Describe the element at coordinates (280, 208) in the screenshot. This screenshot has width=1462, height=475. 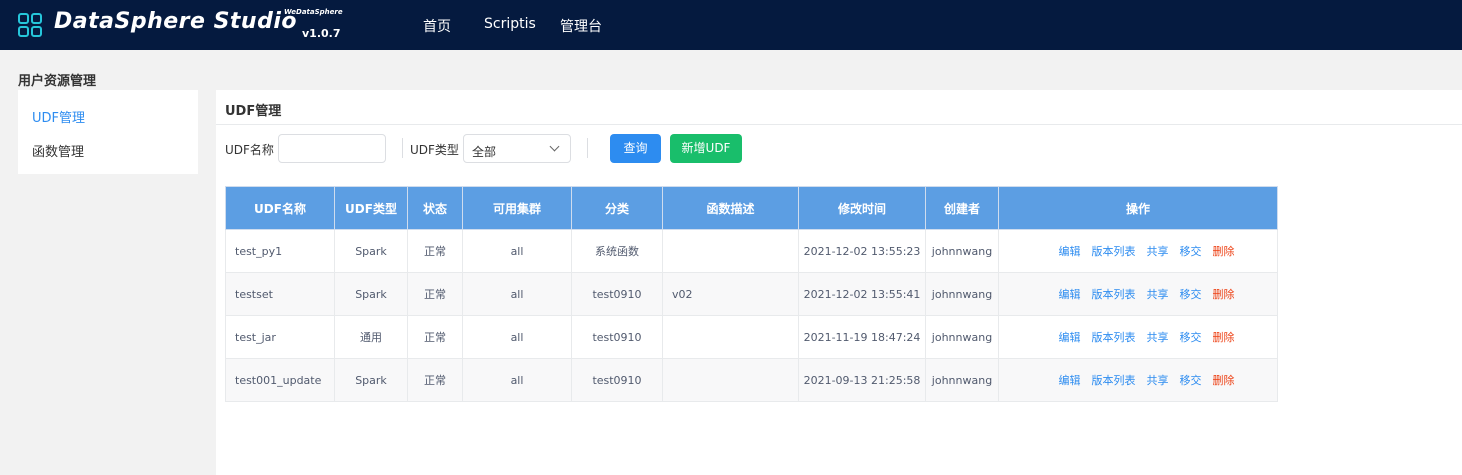
I see `column-header: UDF名称` at that location.